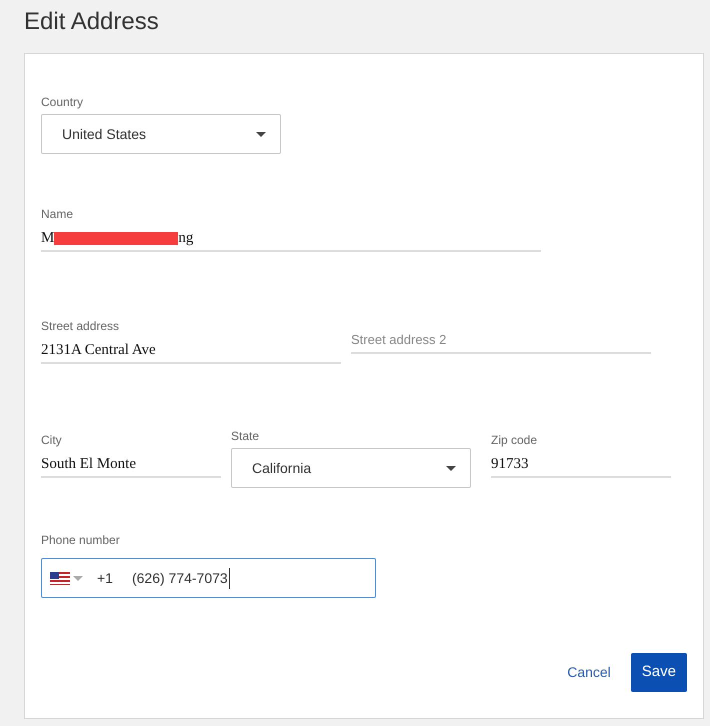 The height and width of the screenshot is (726, 710). What do you see at coordinates (60, 578) in the screenshot?
I see `flag-icon` at bounding box center [60, 578].